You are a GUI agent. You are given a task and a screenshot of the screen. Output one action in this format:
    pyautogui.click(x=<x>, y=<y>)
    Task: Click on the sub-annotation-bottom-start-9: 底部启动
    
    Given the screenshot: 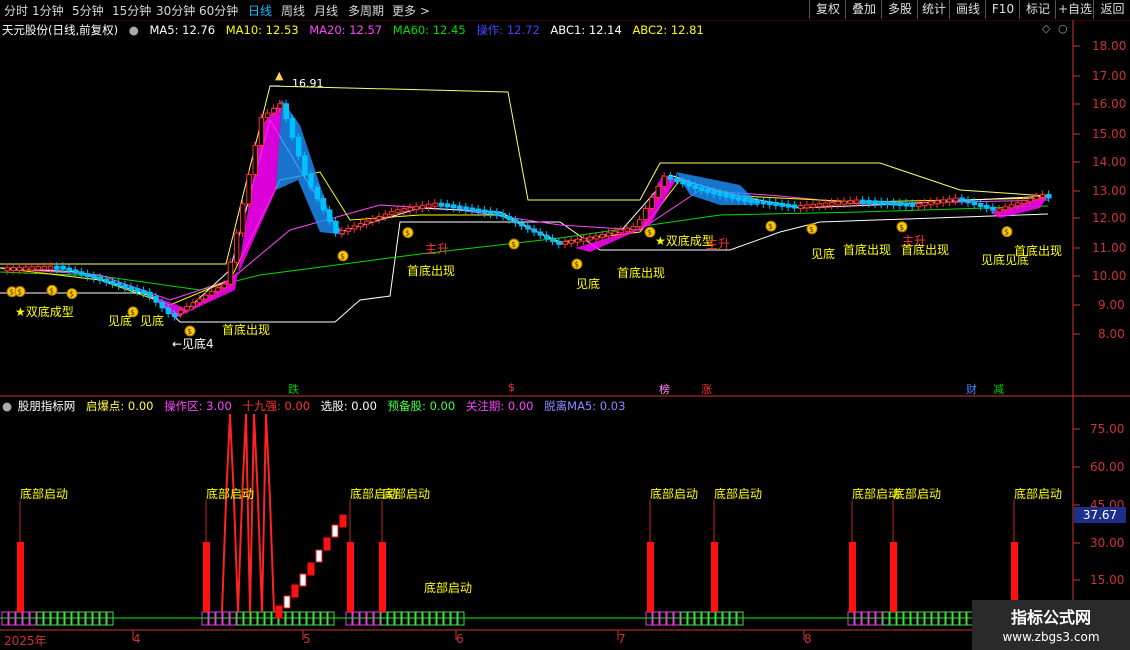 What is the action you would take?
    pyautogui.click(x=917, y=494)
    